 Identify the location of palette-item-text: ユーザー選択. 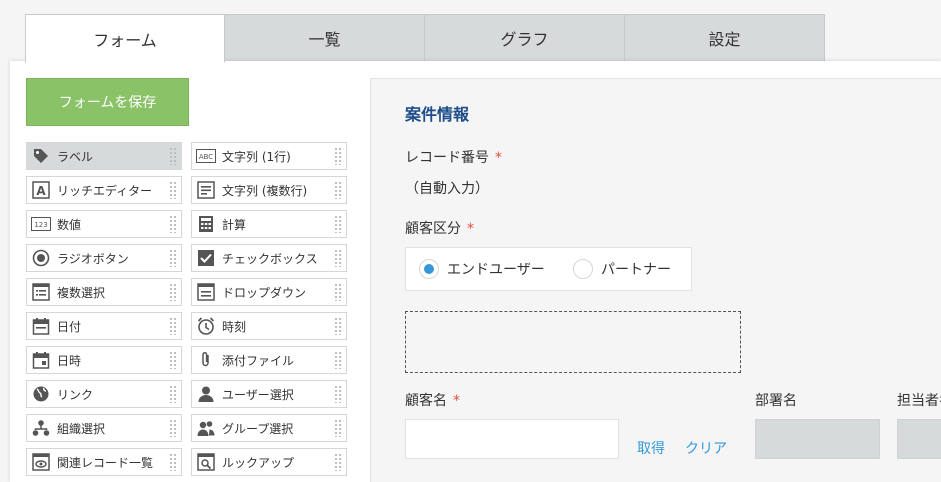
(258, 394).